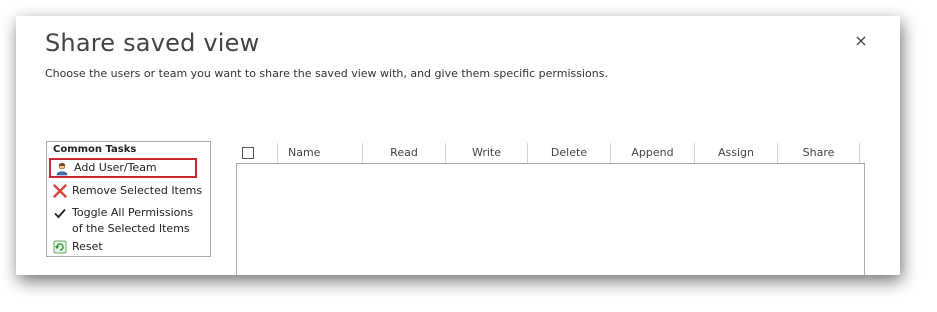  Describe the element at coordinates (87, 246) in the screenshot. I see `reset-label: Reset` at that location.